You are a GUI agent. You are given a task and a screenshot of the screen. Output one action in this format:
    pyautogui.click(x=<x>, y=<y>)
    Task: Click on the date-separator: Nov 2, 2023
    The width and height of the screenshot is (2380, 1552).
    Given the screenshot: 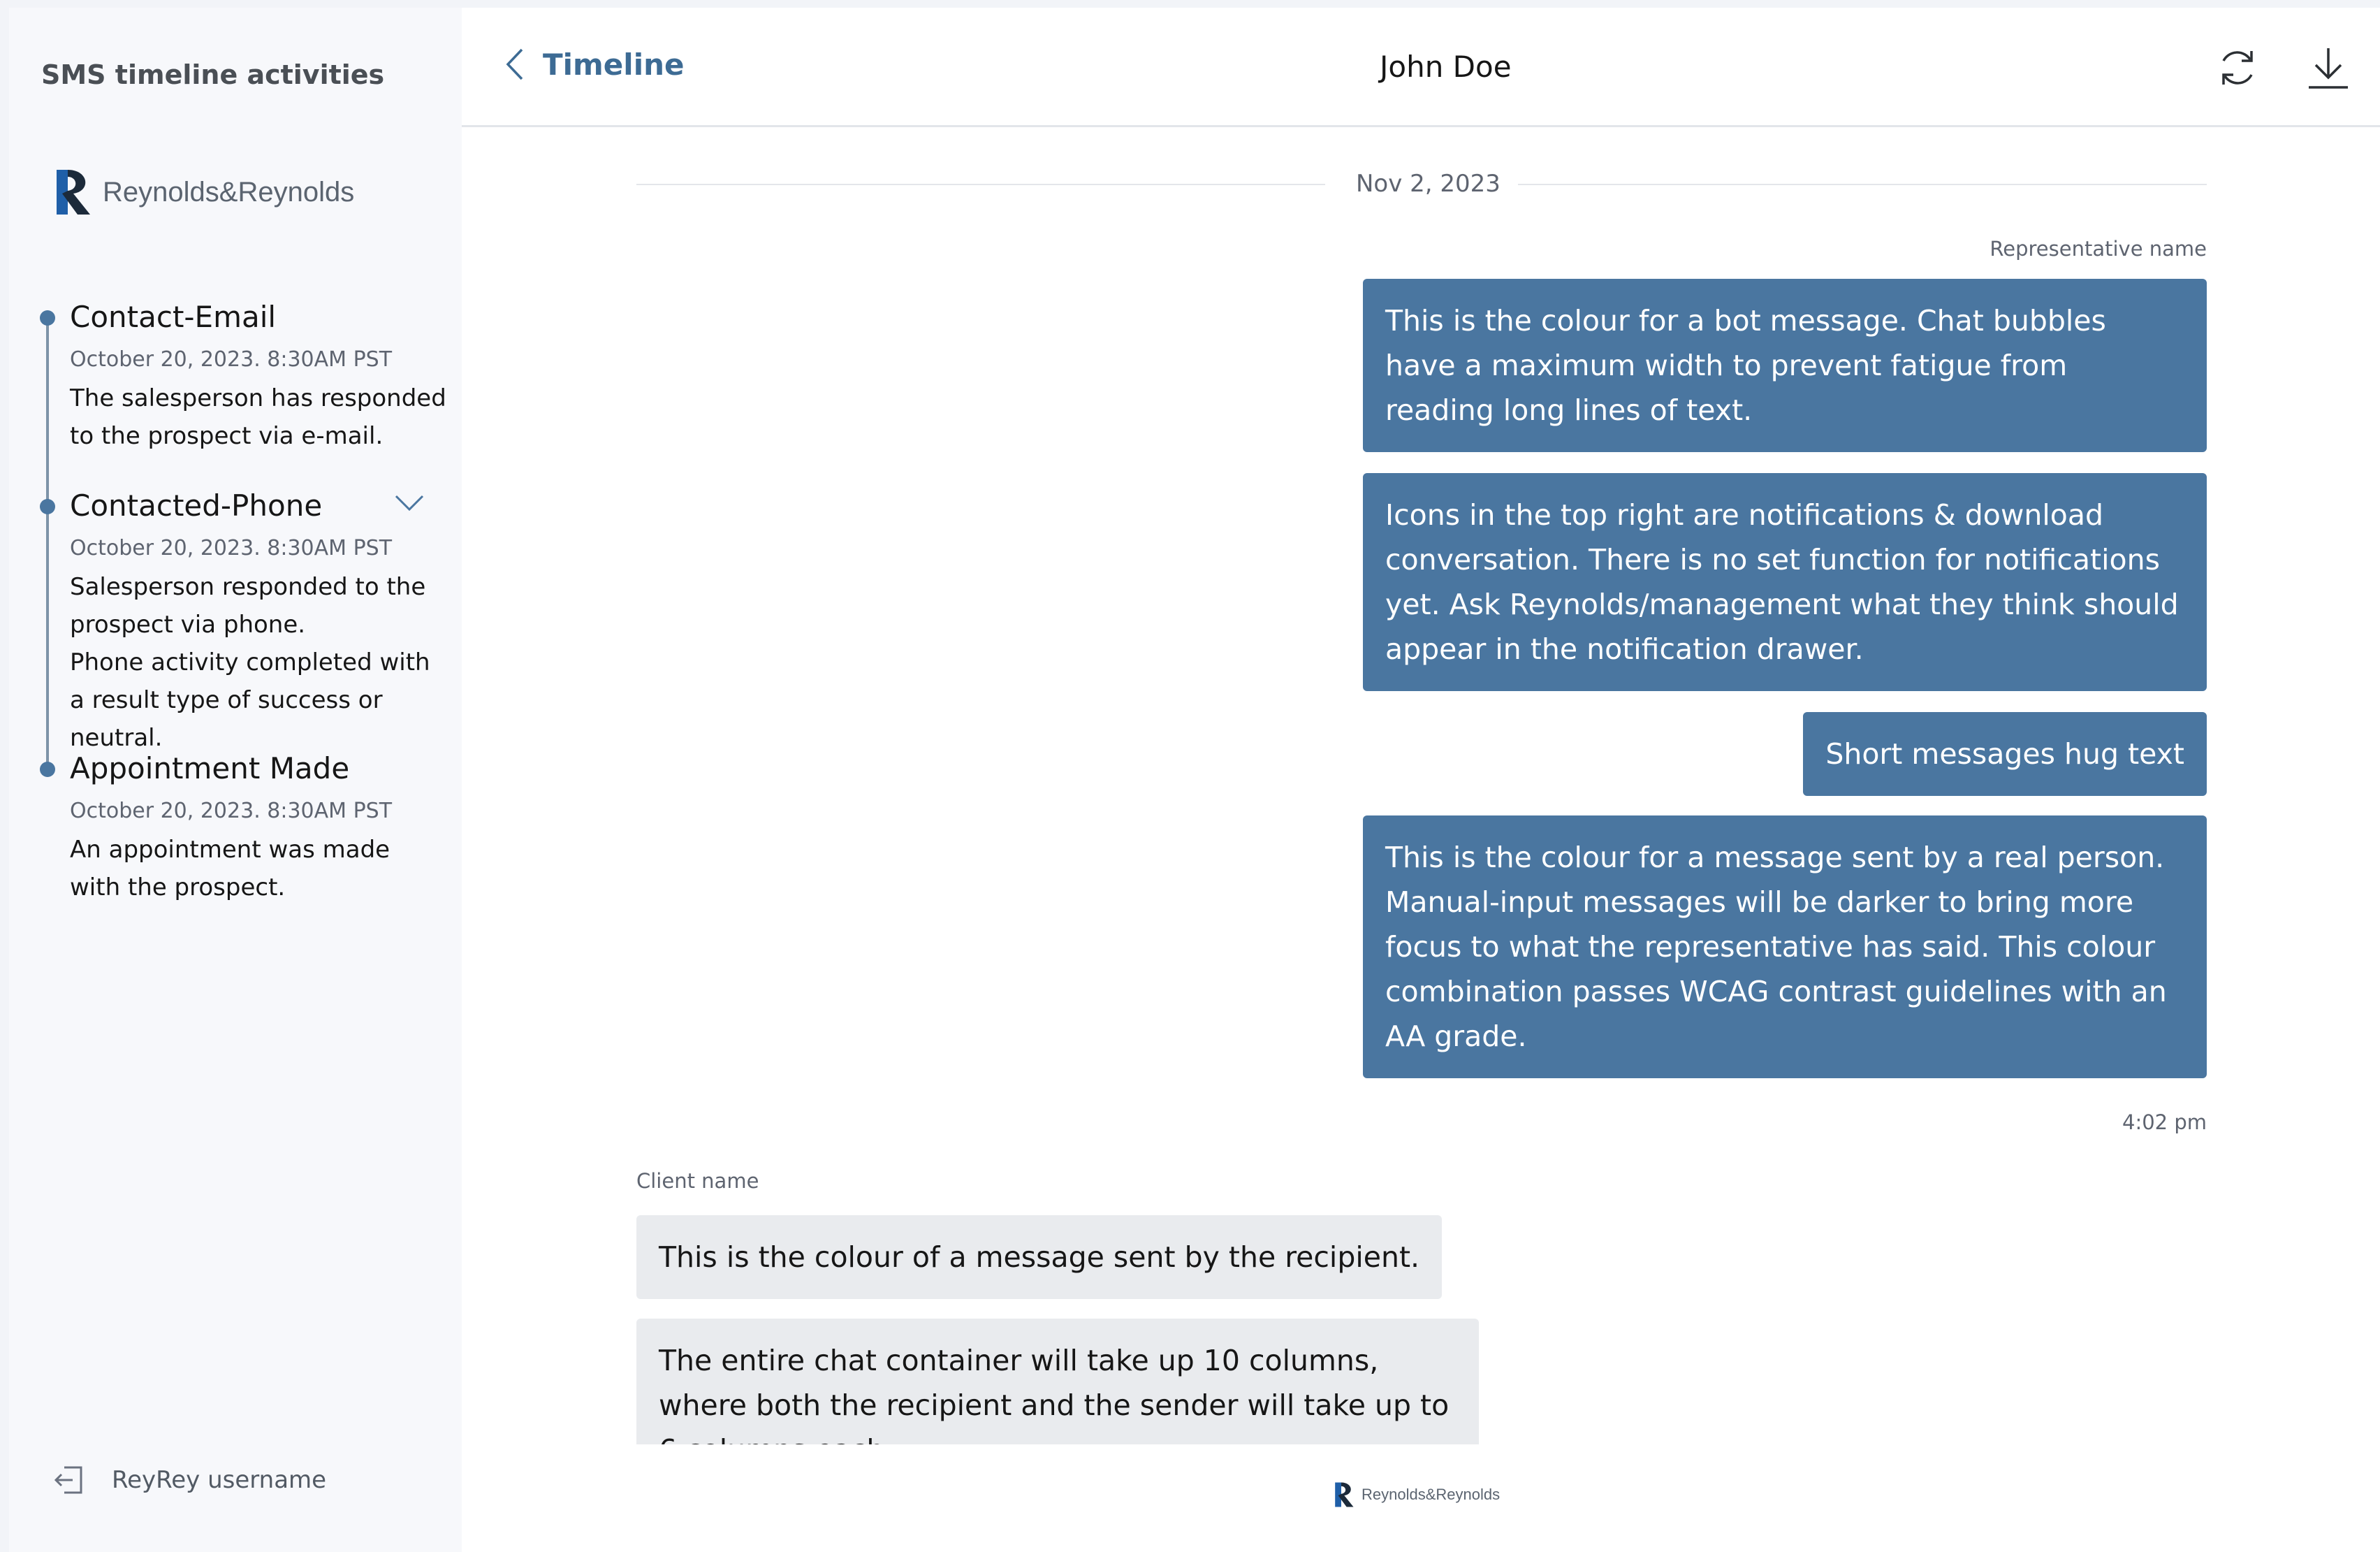 What is the action you would take?
    pyautogui.click(x=1421, y=184)
    